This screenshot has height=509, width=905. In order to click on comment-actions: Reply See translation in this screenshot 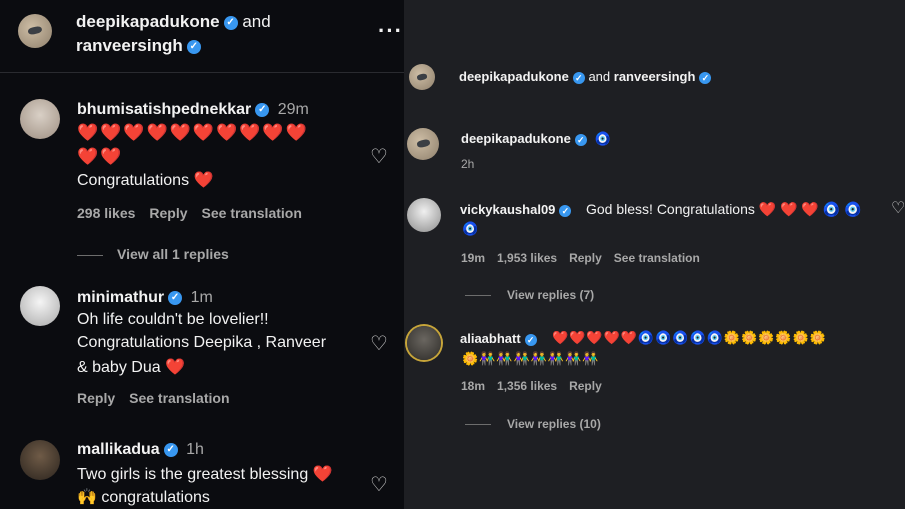, I will do `click(160, 398)`.